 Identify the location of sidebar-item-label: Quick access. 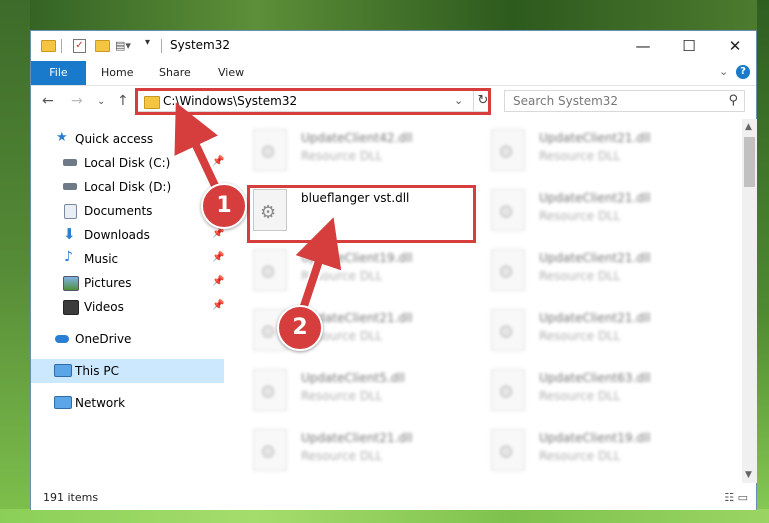
(114, 139).